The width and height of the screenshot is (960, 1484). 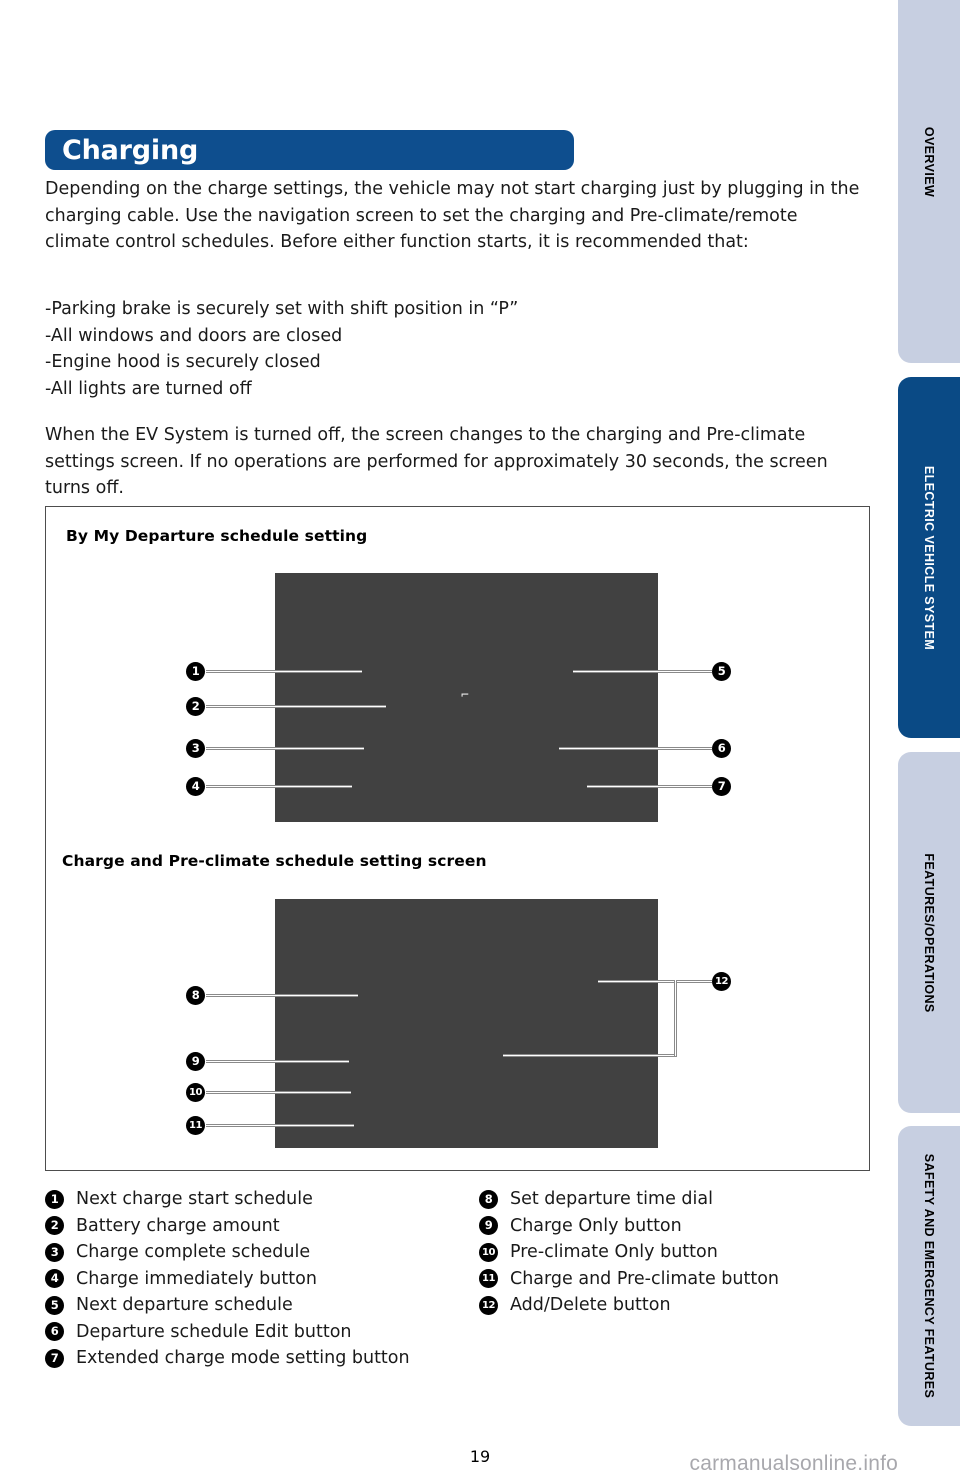 I want to click on page-title: Charging, so click(x=130, y=150).